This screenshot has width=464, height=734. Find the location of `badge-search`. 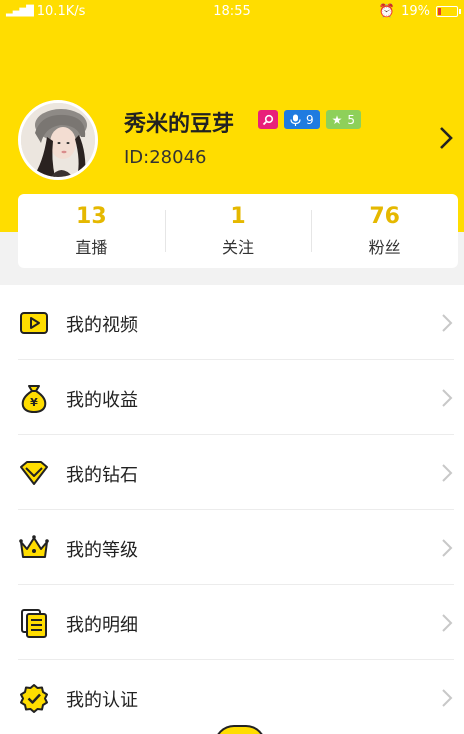

badge-search is located at coordinates (268, 119).